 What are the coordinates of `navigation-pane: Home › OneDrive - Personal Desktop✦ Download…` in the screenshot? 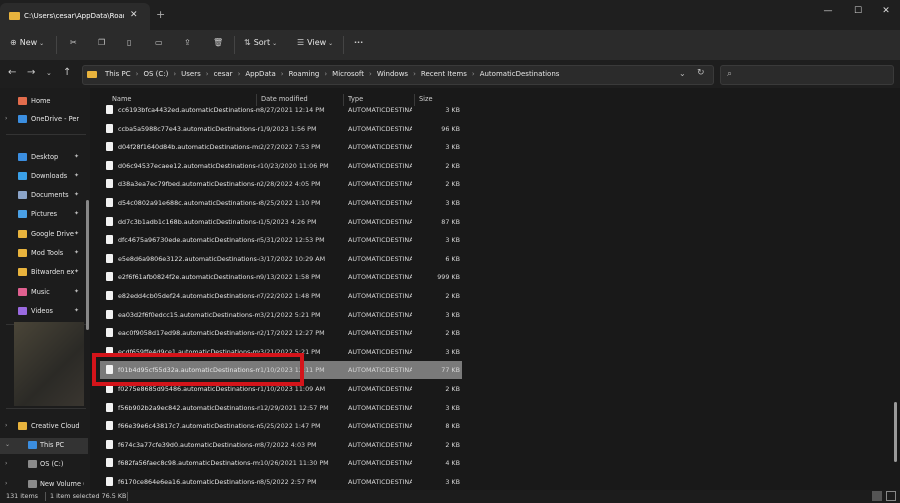 It's located at (45, 289).